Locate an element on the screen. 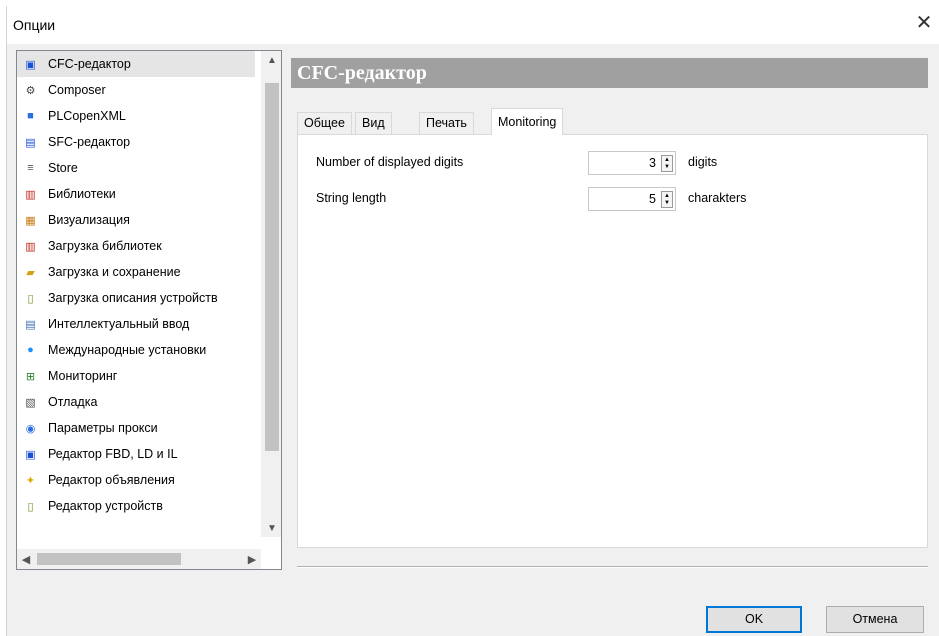  vertical-scroll-thumb is located at coordinates (272, 267).